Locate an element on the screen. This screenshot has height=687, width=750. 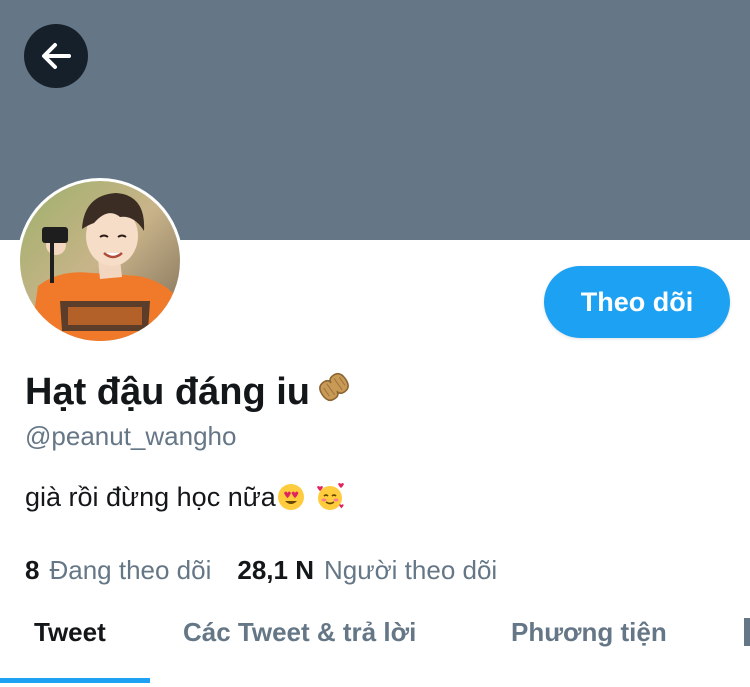
bio-text: già rồi đừng học nữa is located at coordinates (150, 496).